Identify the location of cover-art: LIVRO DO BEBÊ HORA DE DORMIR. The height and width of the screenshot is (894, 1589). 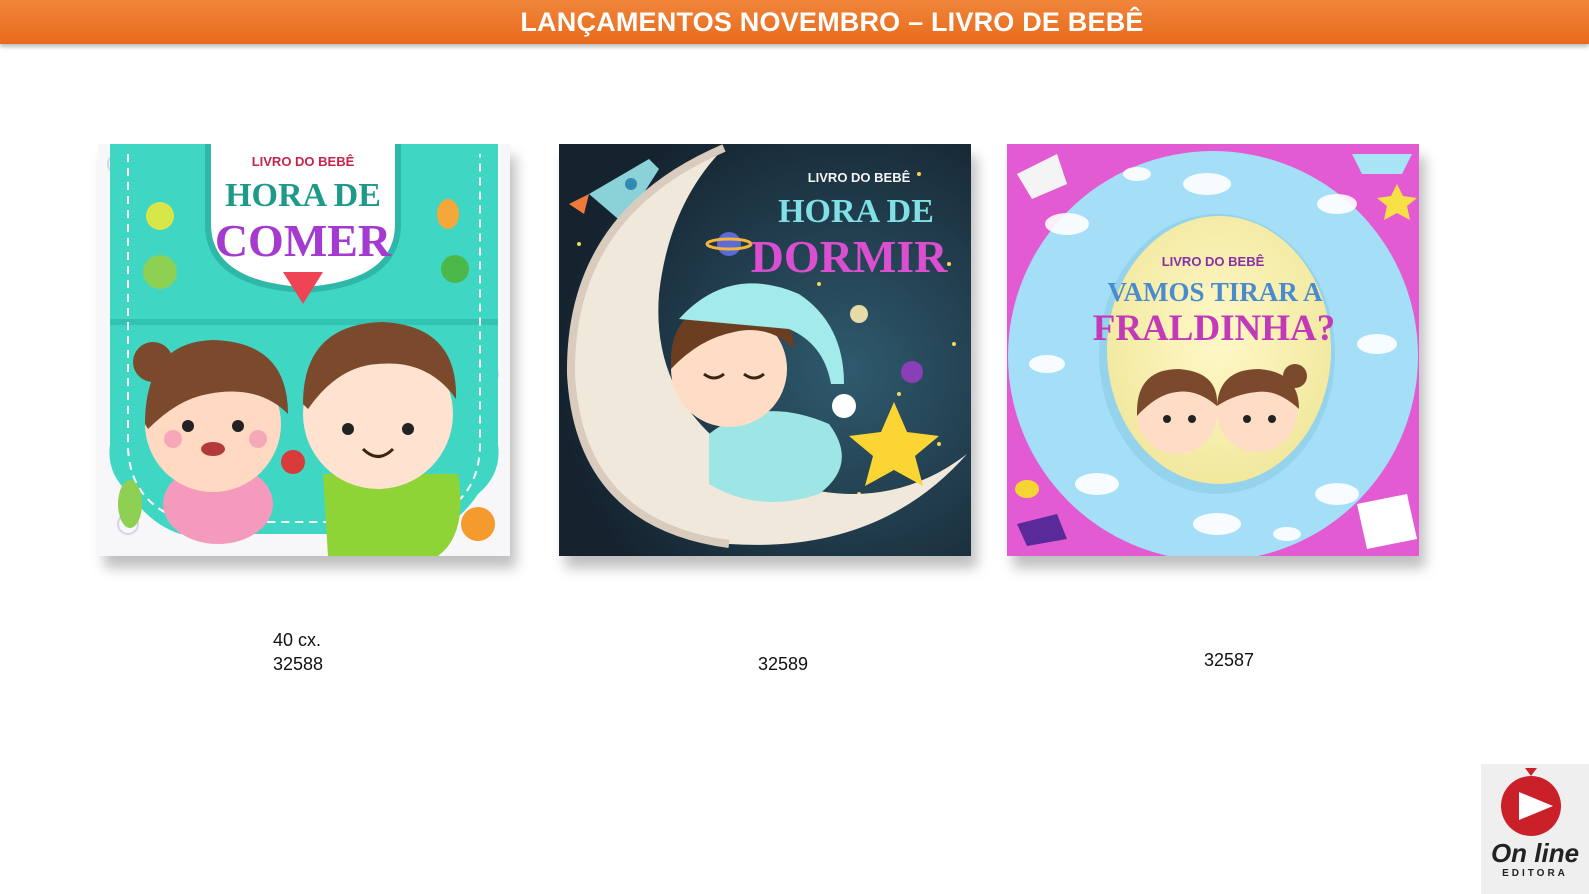
(765, 350).